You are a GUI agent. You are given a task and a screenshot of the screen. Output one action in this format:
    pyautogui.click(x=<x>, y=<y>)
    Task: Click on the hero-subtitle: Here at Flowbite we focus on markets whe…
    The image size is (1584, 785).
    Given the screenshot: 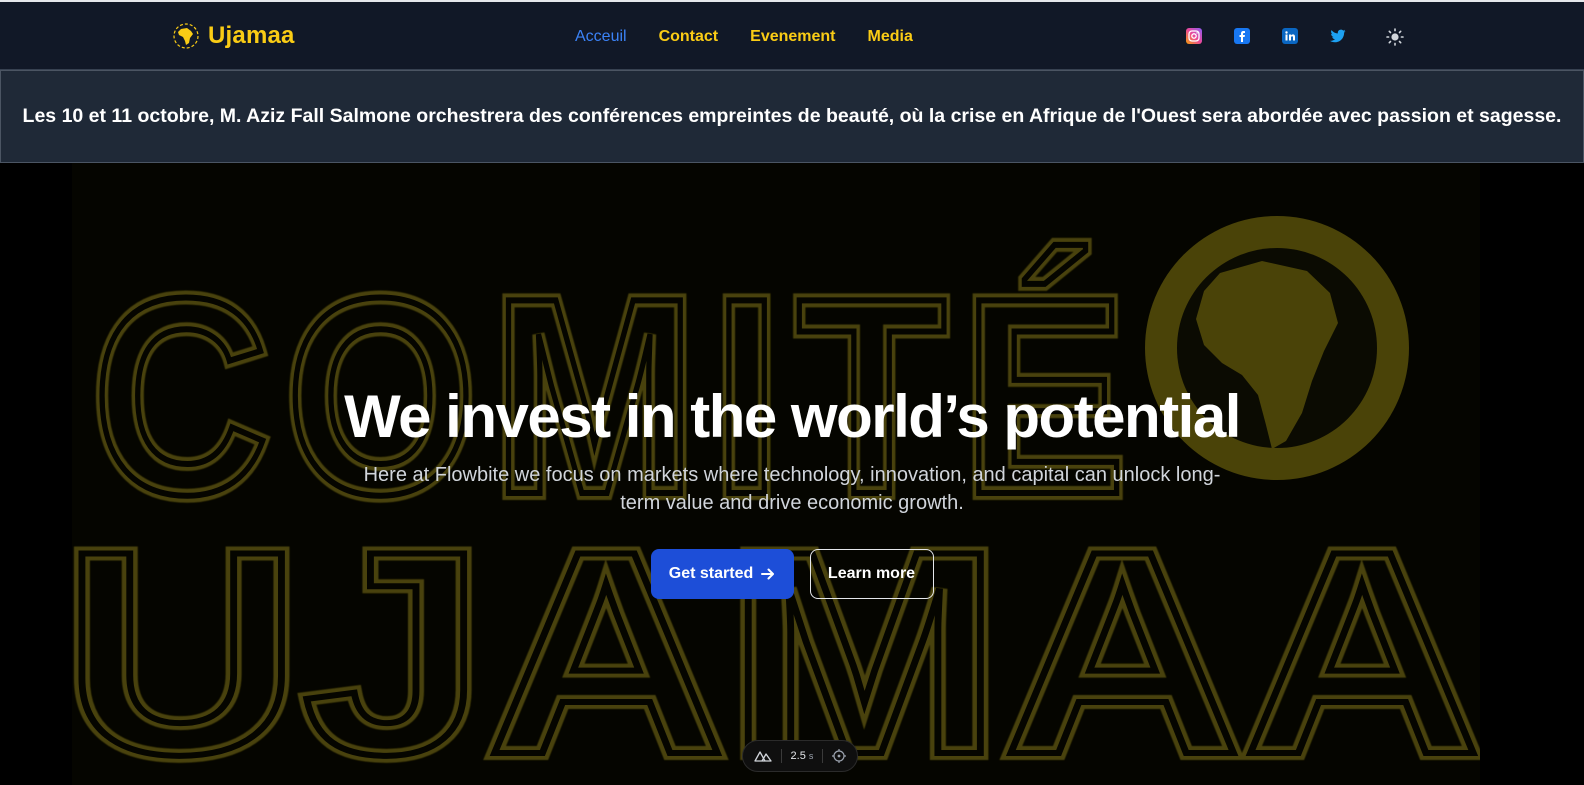 What is the action you would take?
    pyautogui.click(x=792, y=489)
    